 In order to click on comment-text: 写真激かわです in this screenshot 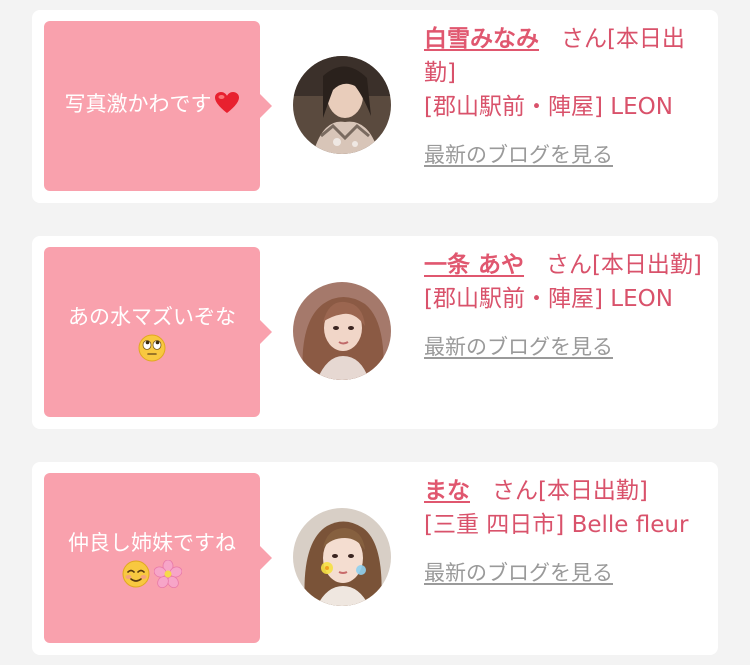, I will do `click(138, 104)`.